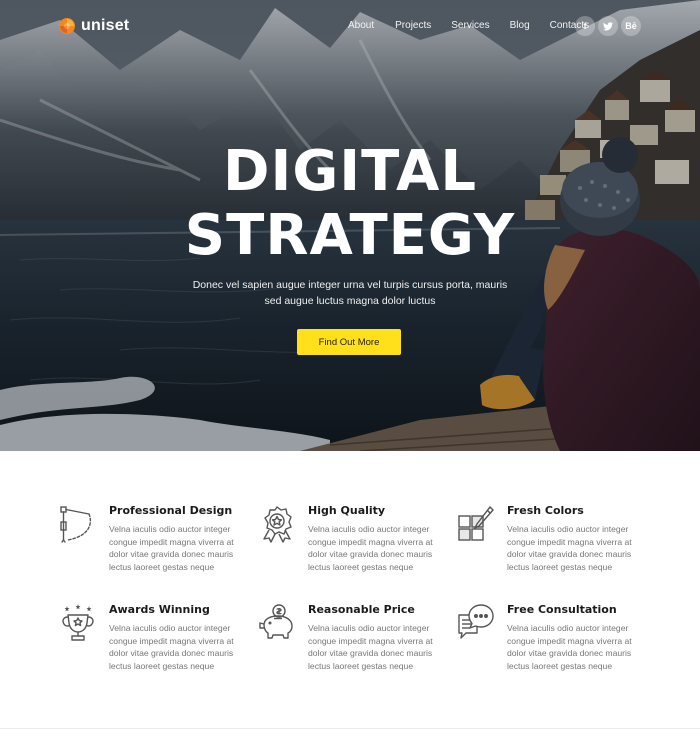  What do you see at coordinates (545, 510) in the screenshot?
I see `feature-title: Fresh Colors` at bounding box center [545, 510].